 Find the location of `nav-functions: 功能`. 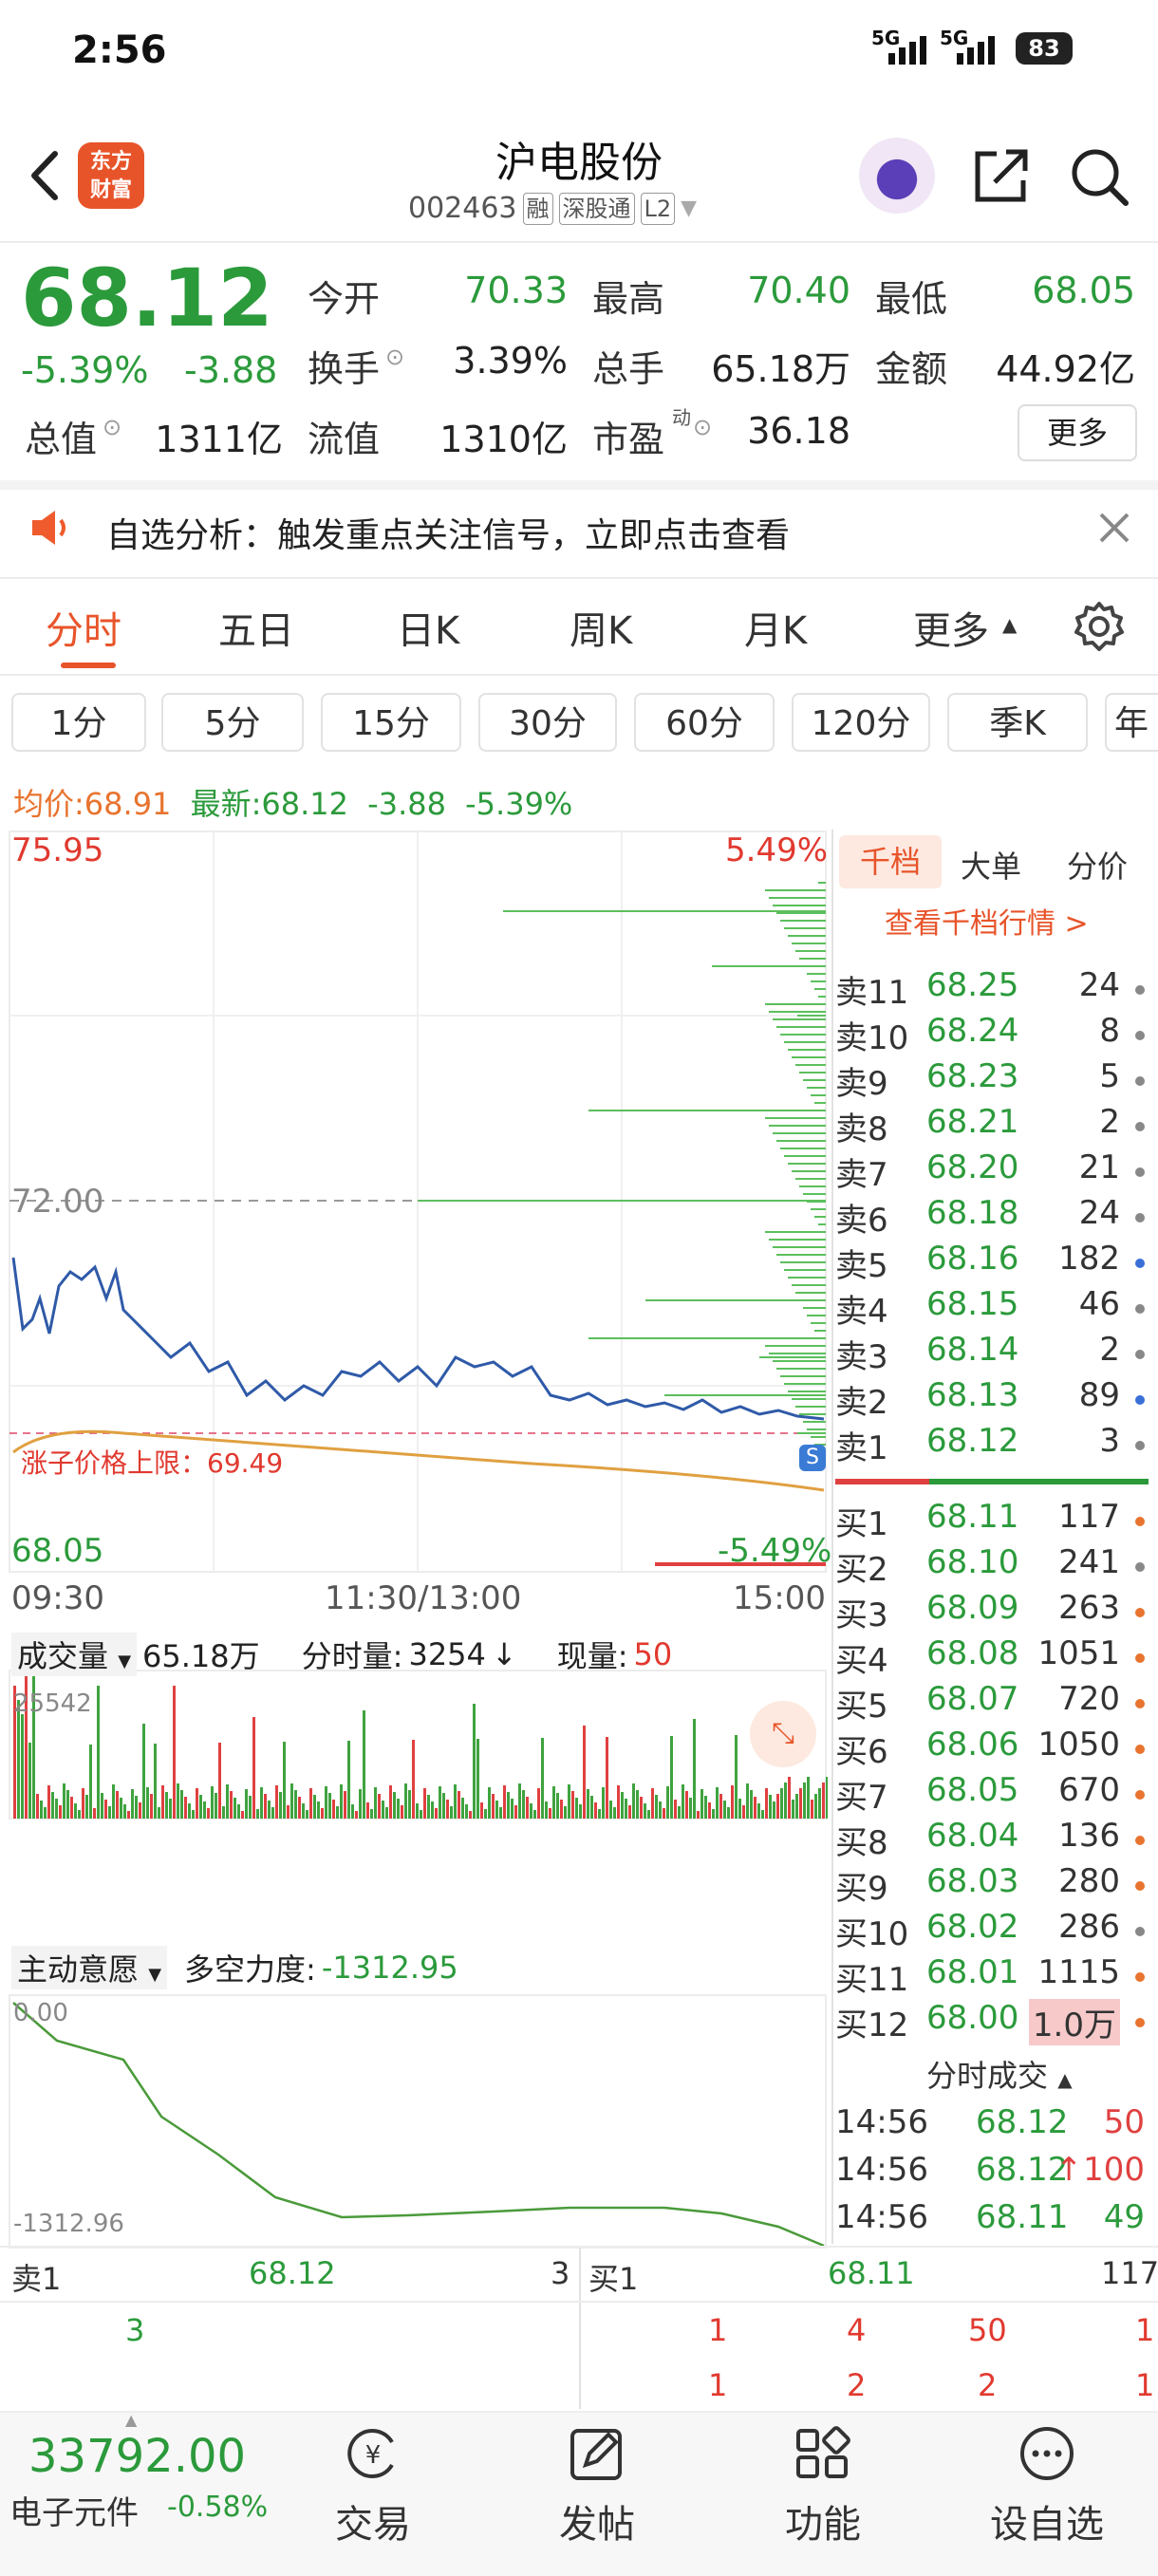

nav-functions: 功能 is located at coordinates (823, 2487).